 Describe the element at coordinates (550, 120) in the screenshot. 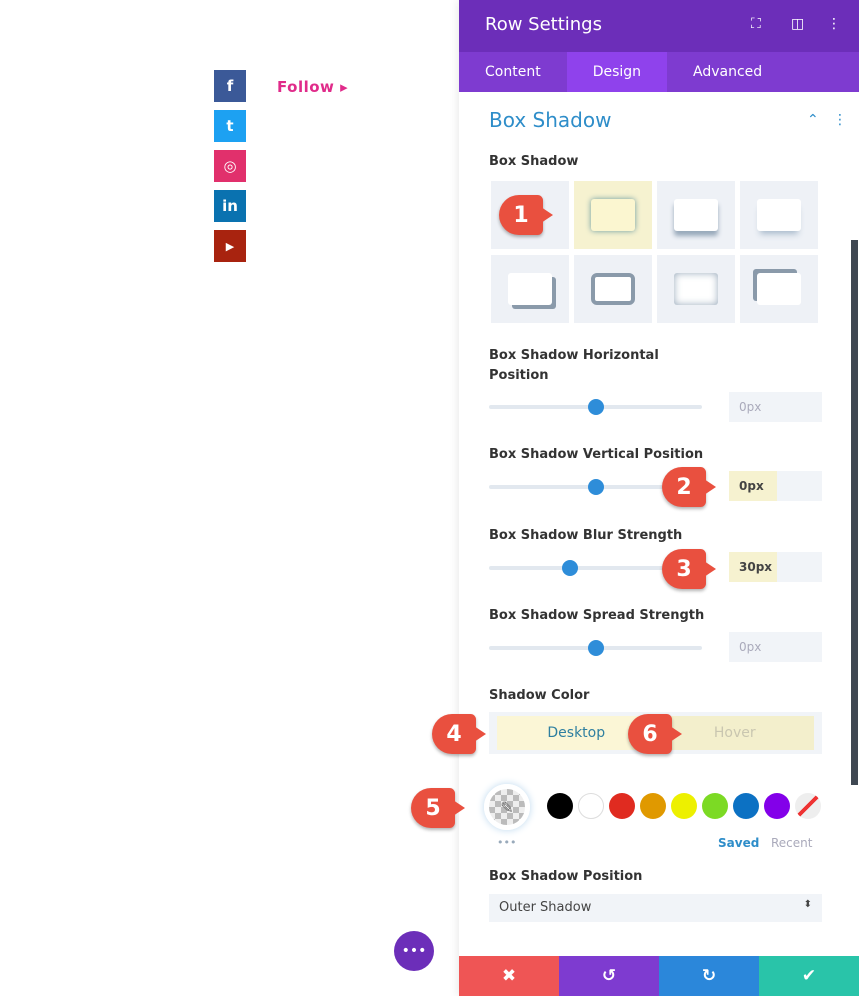

I see `section-title: Box Shadow` at that location.